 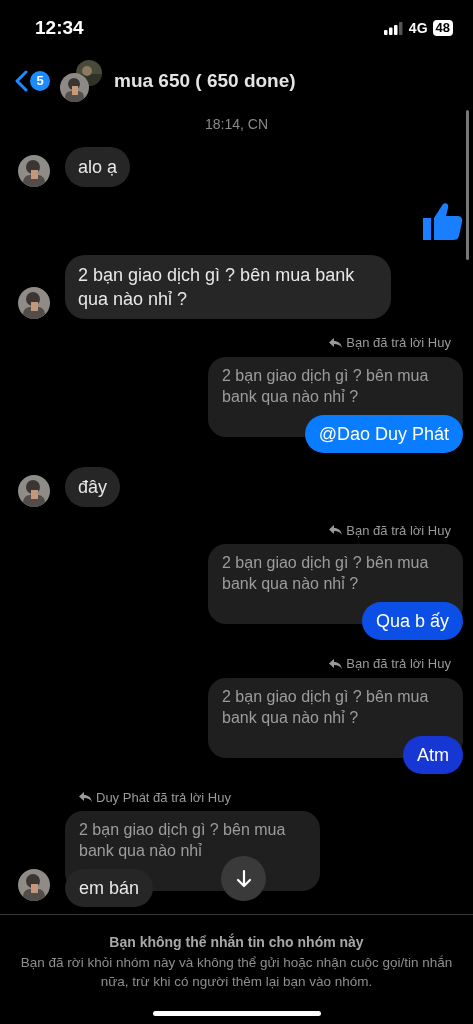 What do you see at coordinates (442, 28) in the screenshot?
I see `battery-indicator: 48` at bounding box center [442, 28].